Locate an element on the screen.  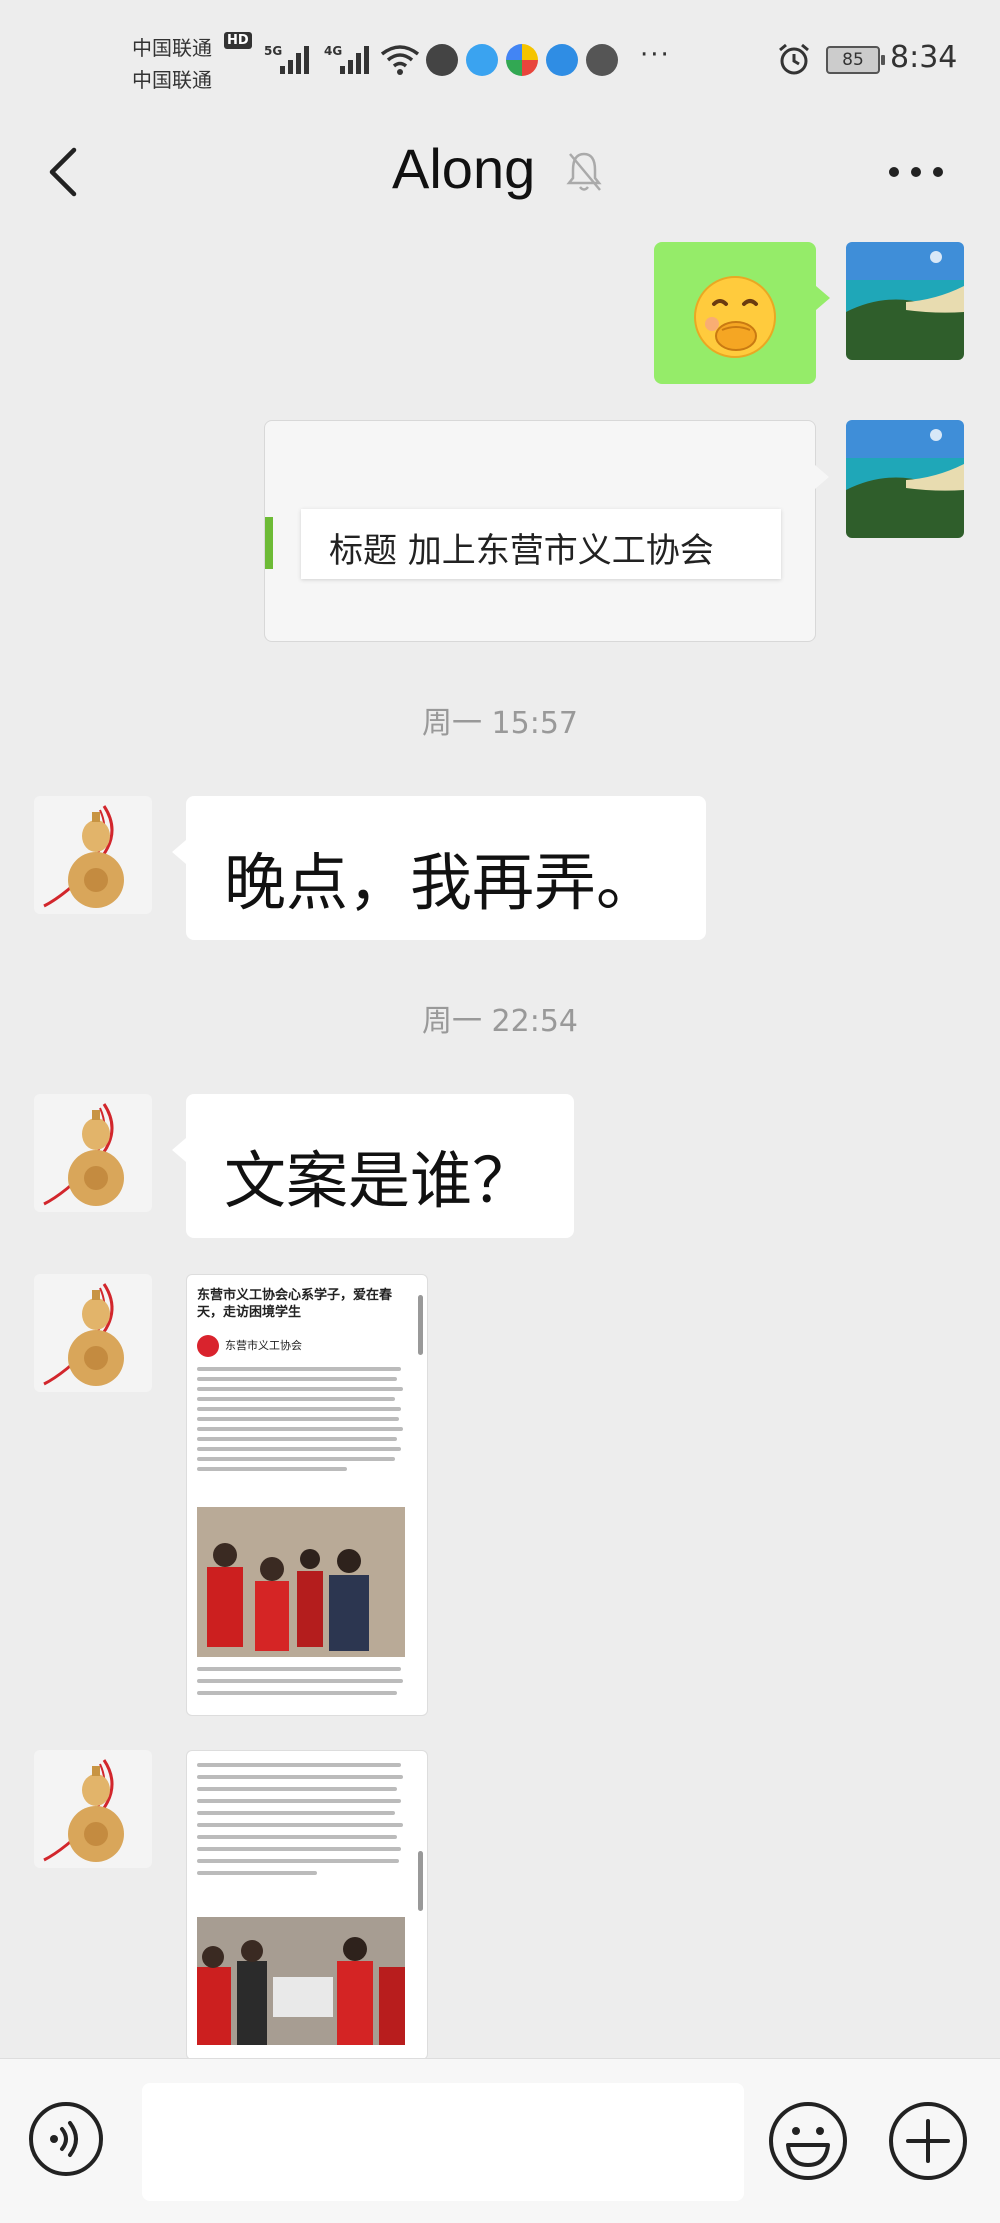
received-image-message is located at coordinates (307, 1905).